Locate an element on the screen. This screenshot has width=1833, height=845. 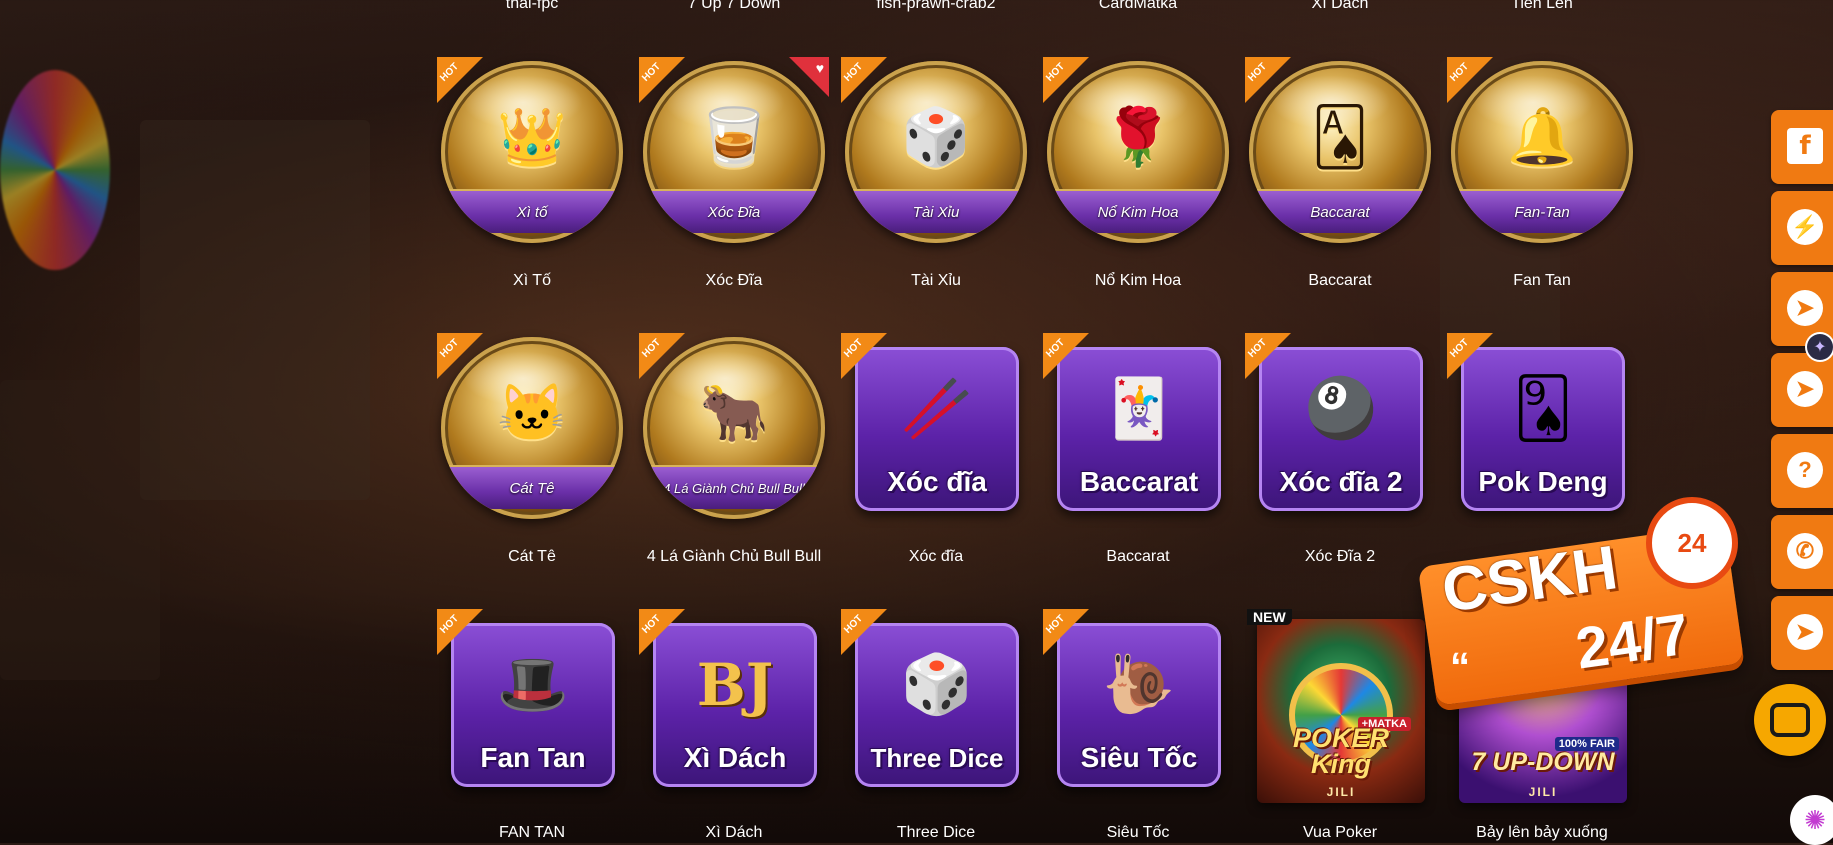
sparkle-icon: ✦ is located at coordinates (1820, 347).